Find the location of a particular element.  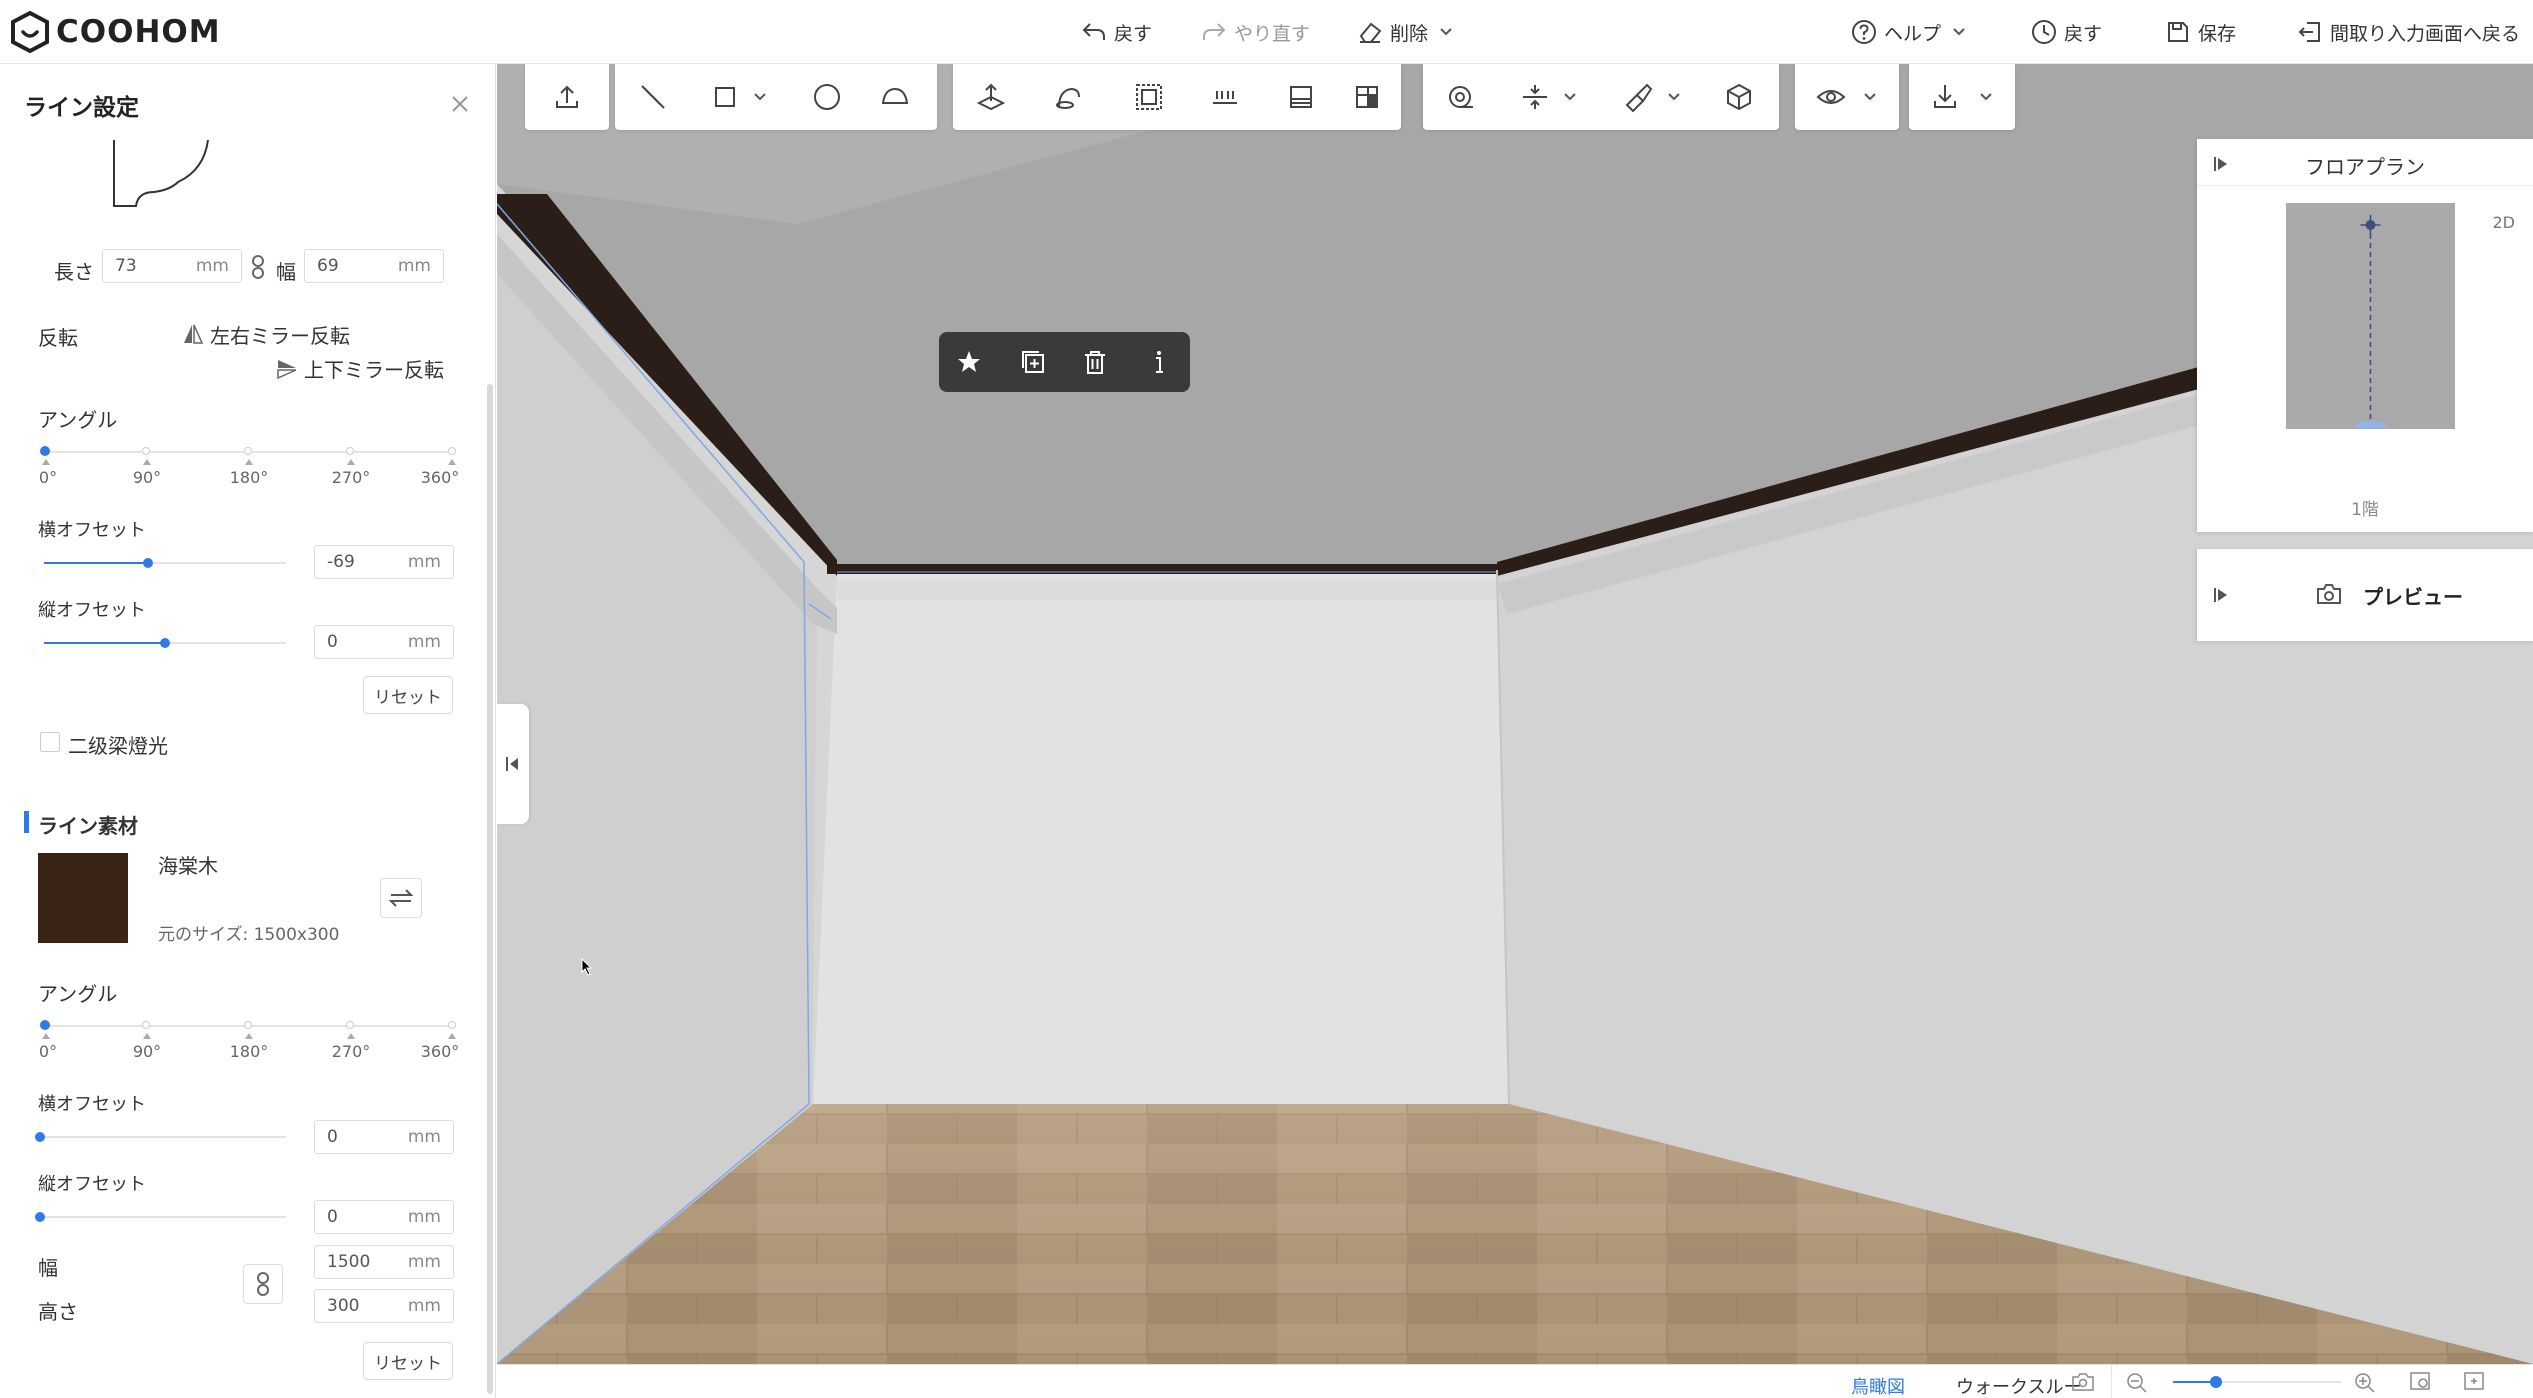

camera-icon is located at coordinates (2083, 1382).